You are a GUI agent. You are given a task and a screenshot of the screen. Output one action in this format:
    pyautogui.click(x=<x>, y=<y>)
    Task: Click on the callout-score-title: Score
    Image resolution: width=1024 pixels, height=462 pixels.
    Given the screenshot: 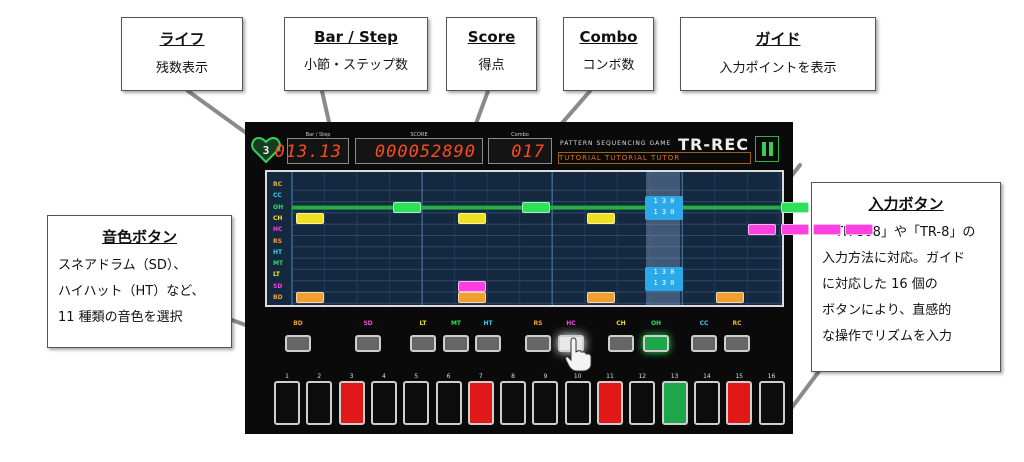 What is the action you would take?
    pyautogui.click(x=491, y=37)
    